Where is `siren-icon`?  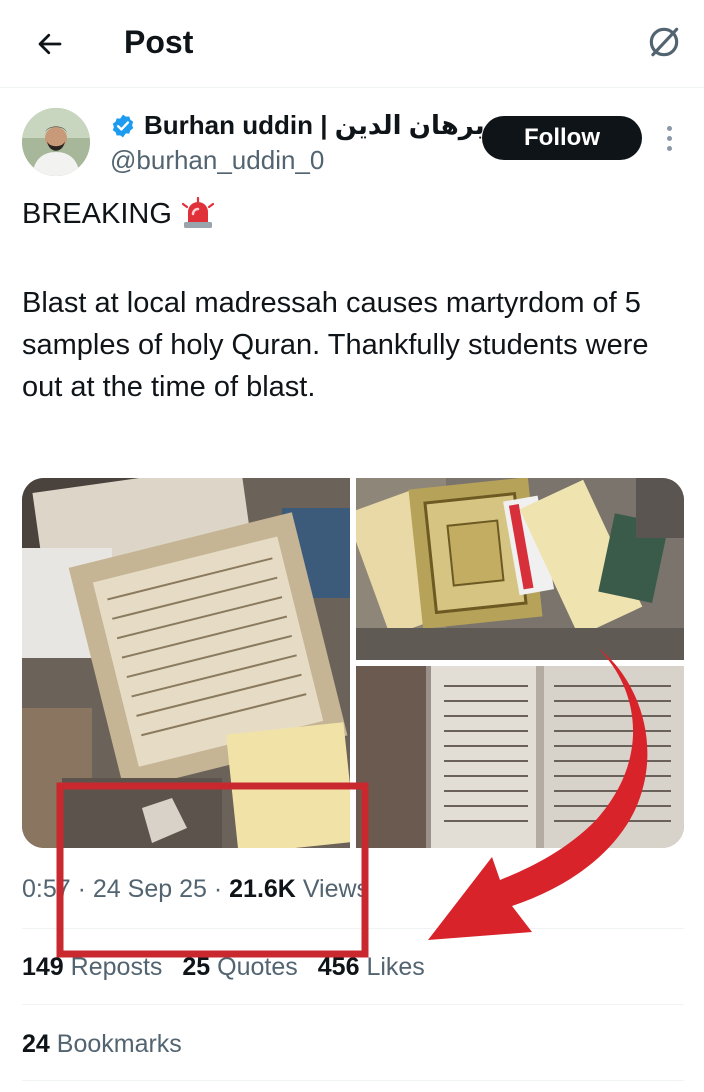
siren-icon is located at coordinates (198, 214).